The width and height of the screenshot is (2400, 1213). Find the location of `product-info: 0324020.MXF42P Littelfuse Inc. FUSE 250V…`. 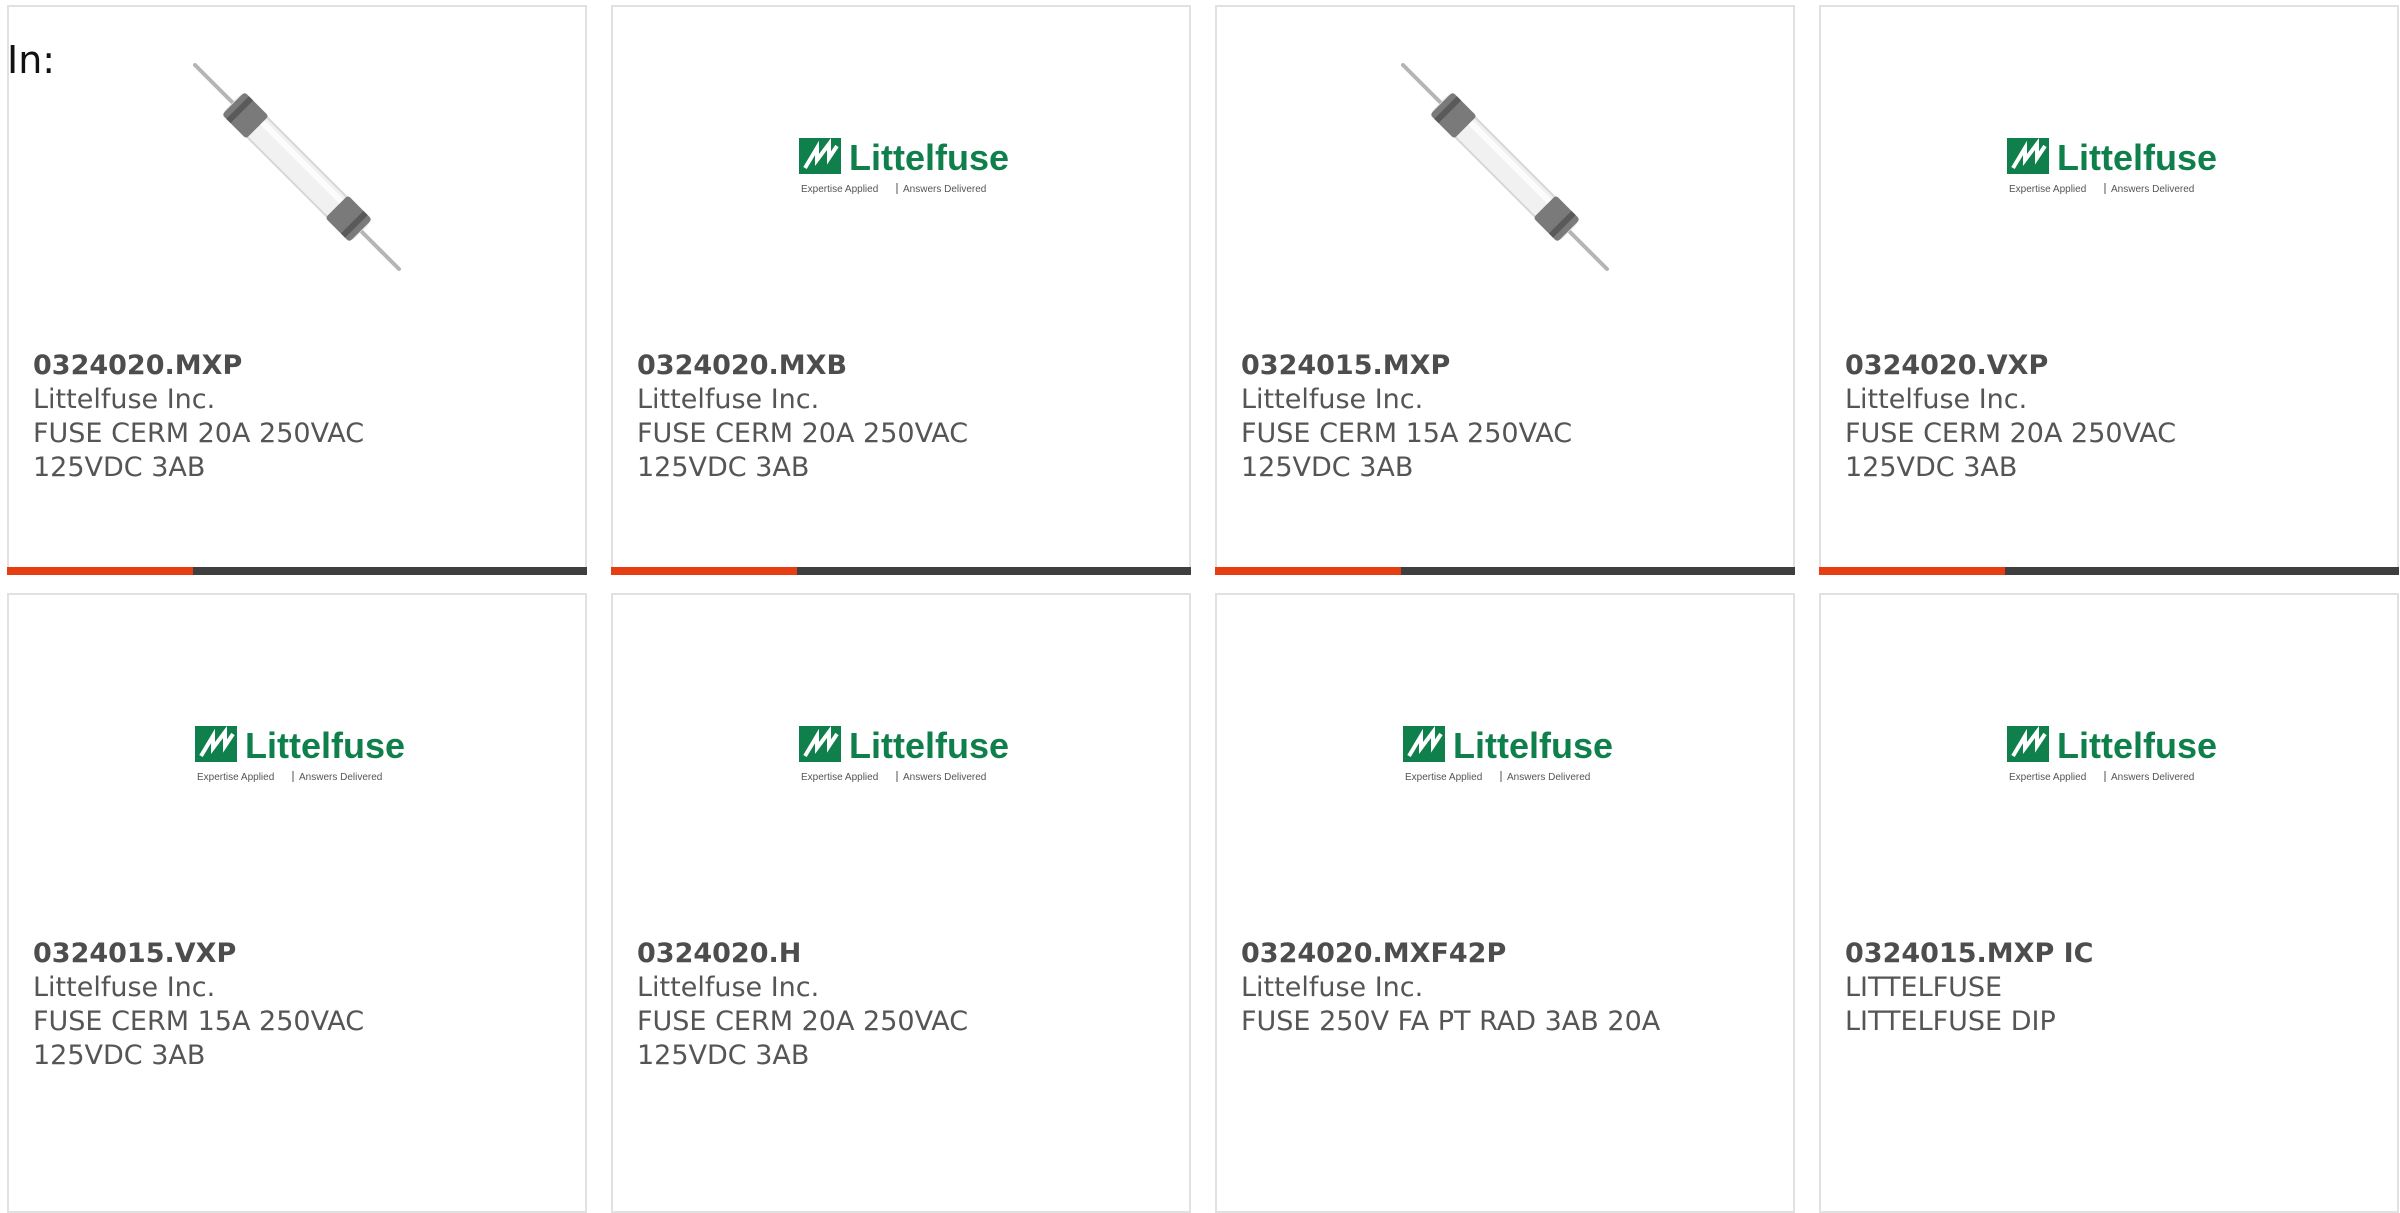

product-info: 0324020.MXF42P Littelfuse Inc. FUSE 250V… is located at coordinates (1505, 988).